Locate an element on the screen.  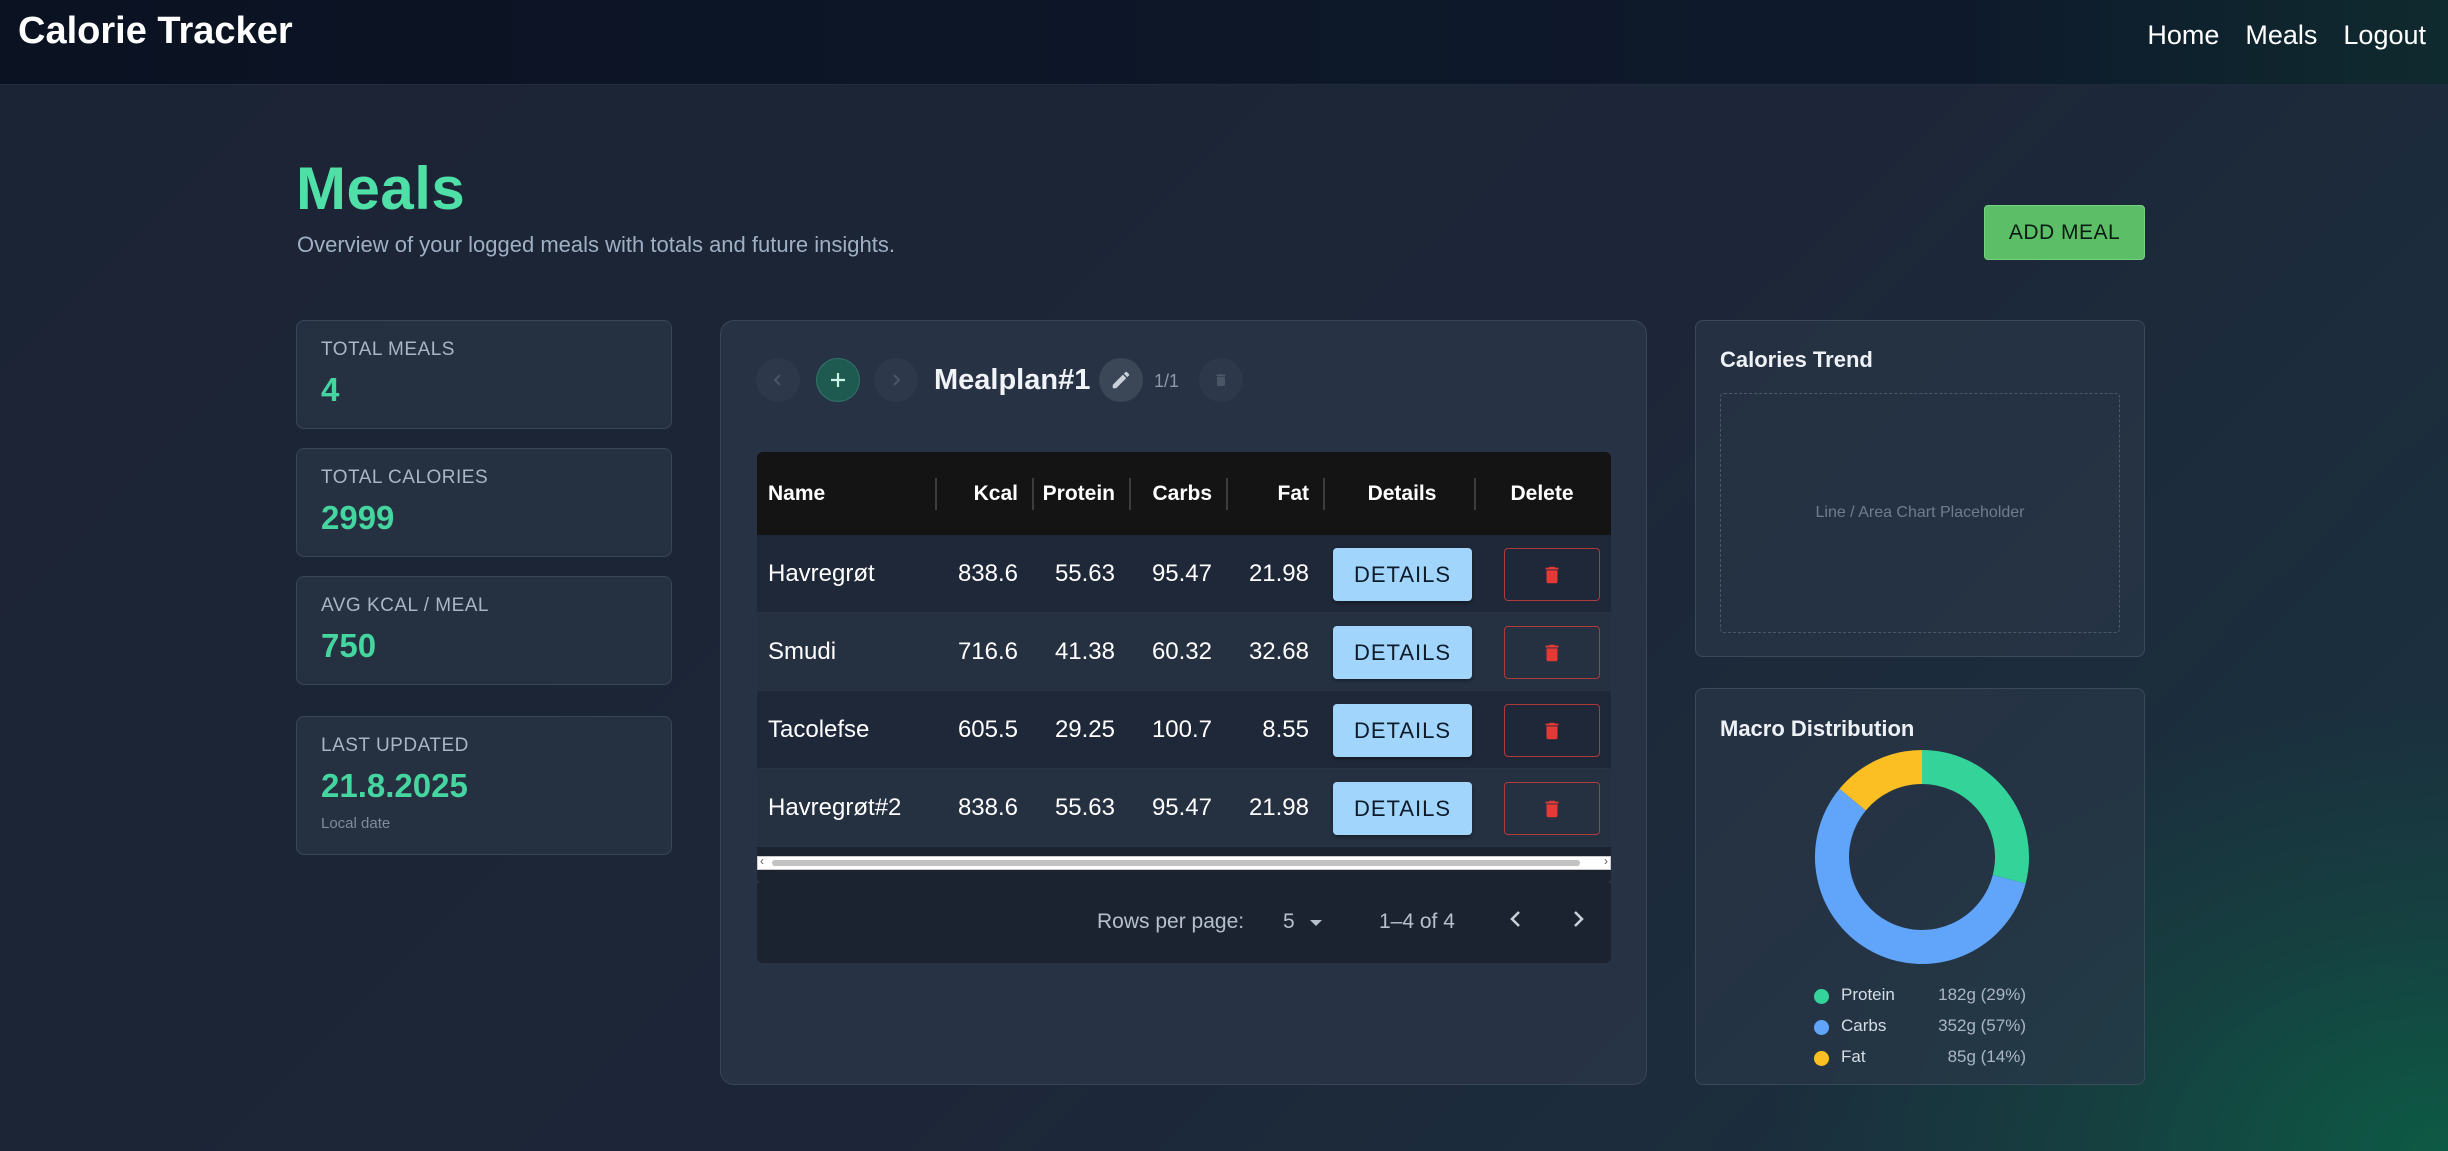
stat-value: 750 is located at coordinates (349, 645).